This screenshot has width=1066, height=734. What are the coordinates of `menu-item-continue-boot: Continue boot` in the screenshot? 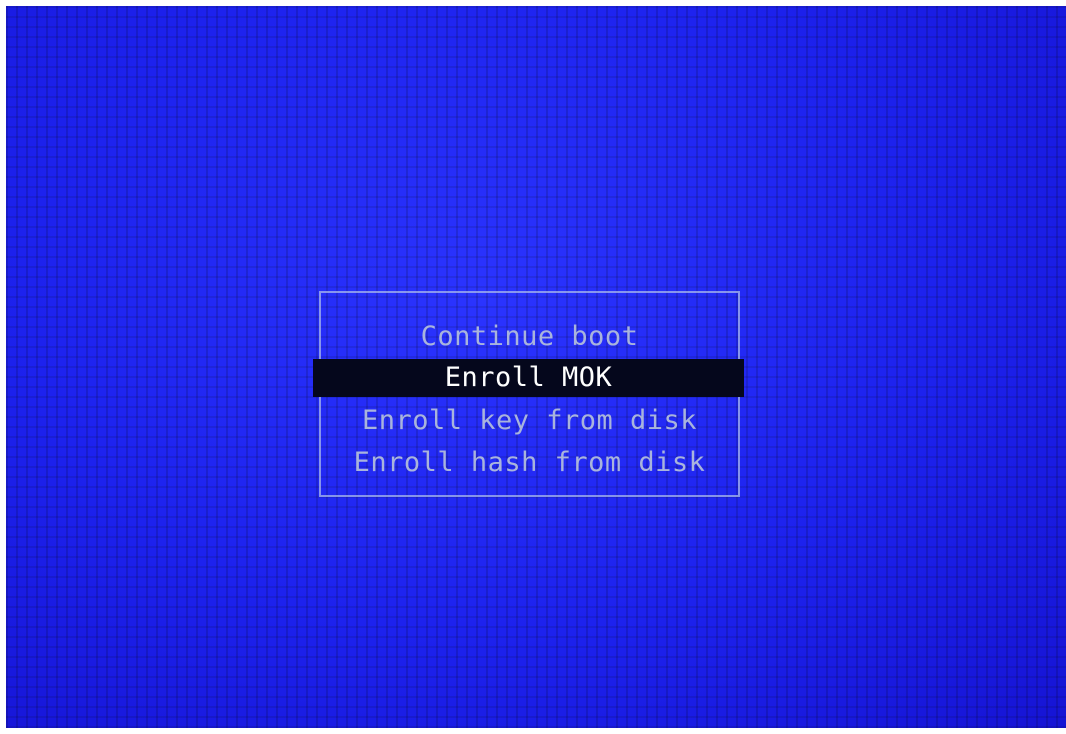 It's located at (529, 337).